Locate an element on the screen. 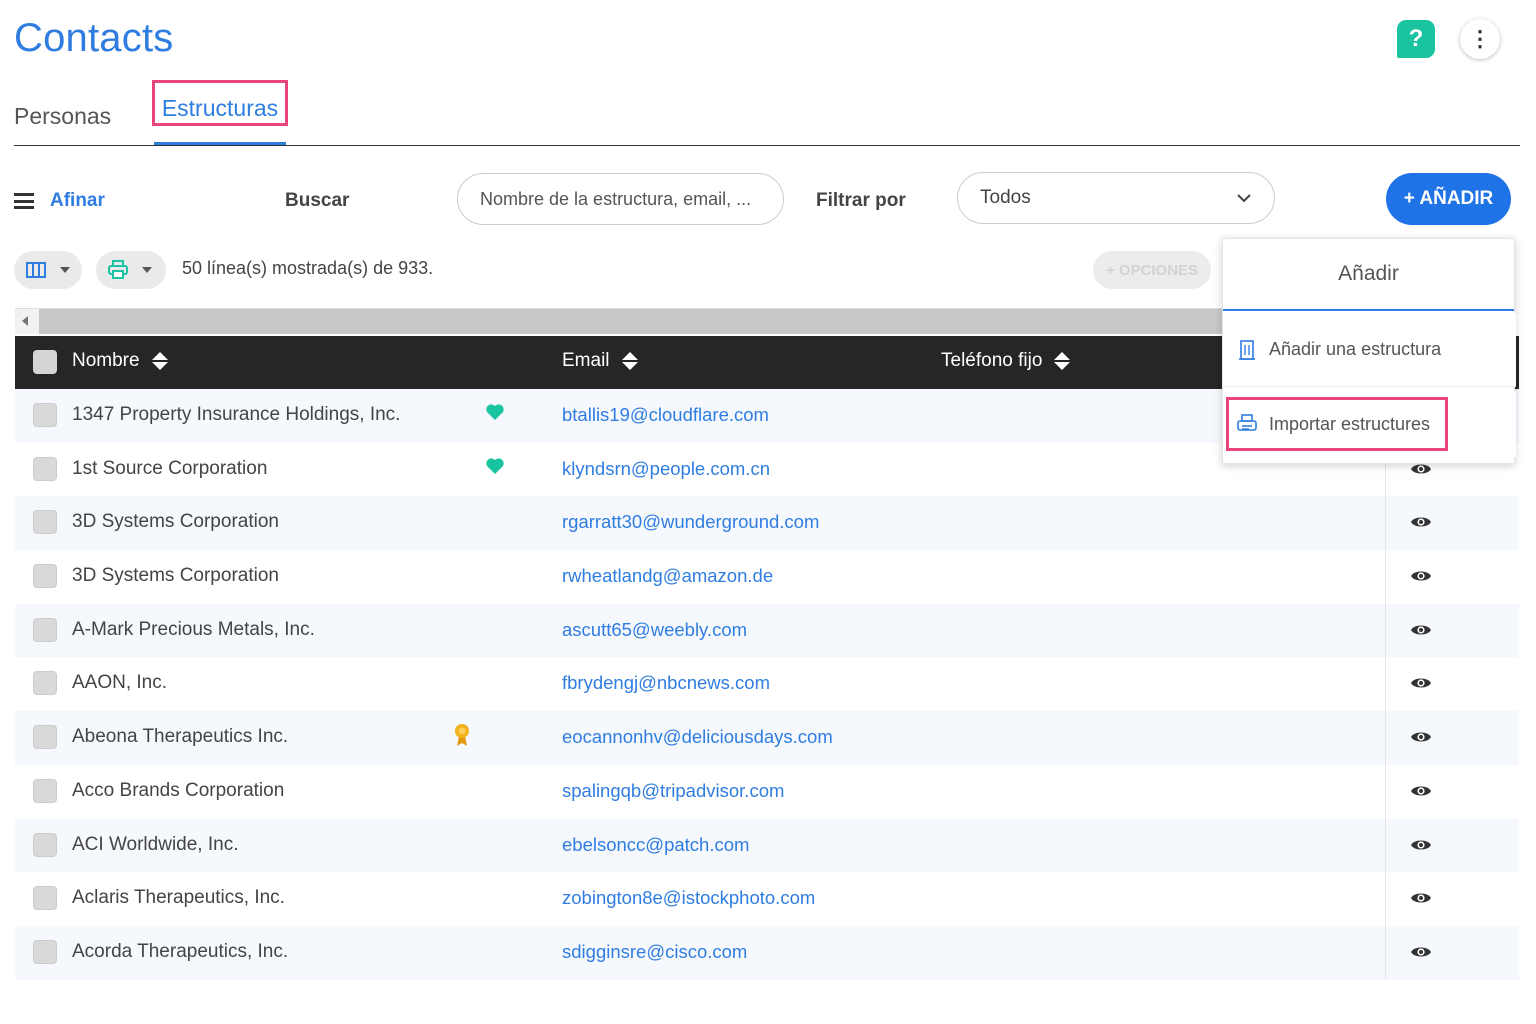  import-structures-menu-item: Importar estructures is located at coordinates (1369, 424).